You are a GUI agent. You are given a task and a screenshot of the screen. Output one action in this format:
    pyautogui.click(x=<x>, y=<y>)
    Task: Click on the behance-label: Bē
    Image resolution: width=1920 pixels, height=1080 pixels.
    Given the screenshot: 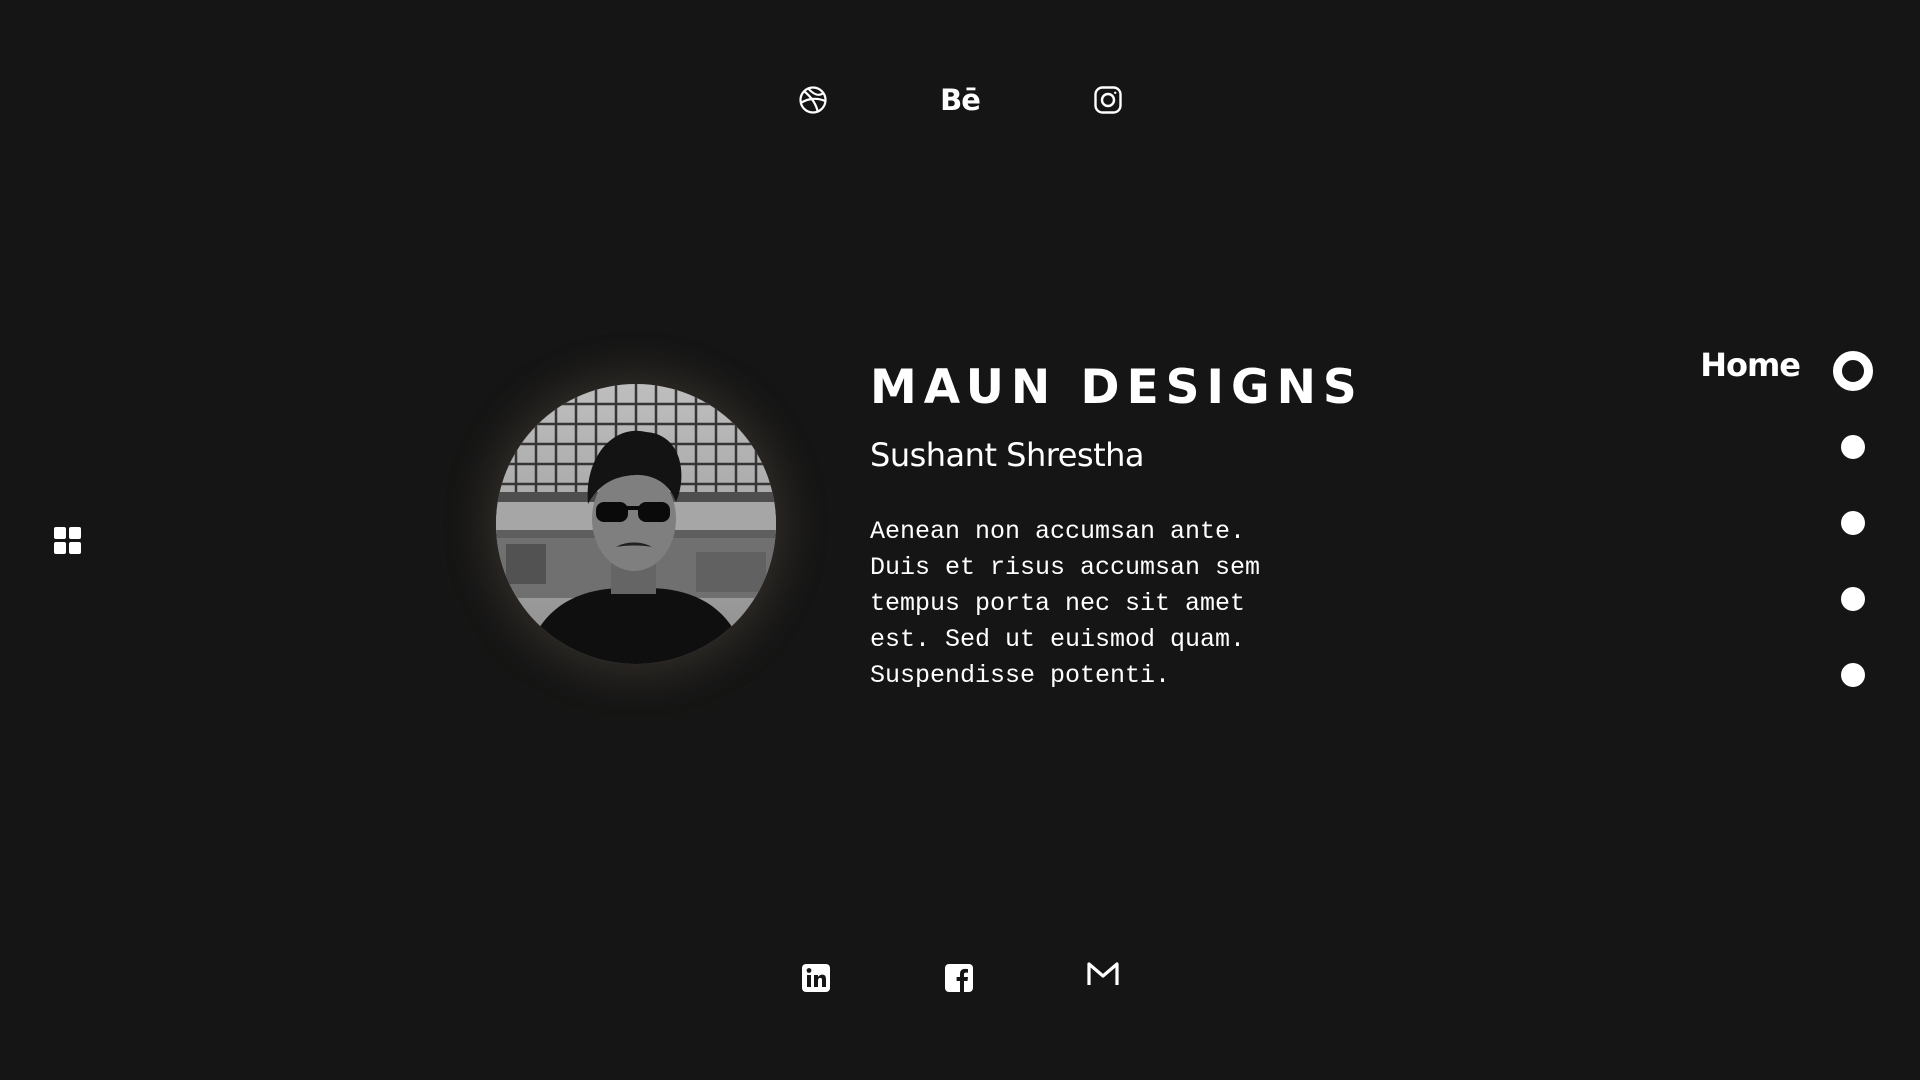 What is the action you would take?
    pyautogui.click(x=960, y=99)
    